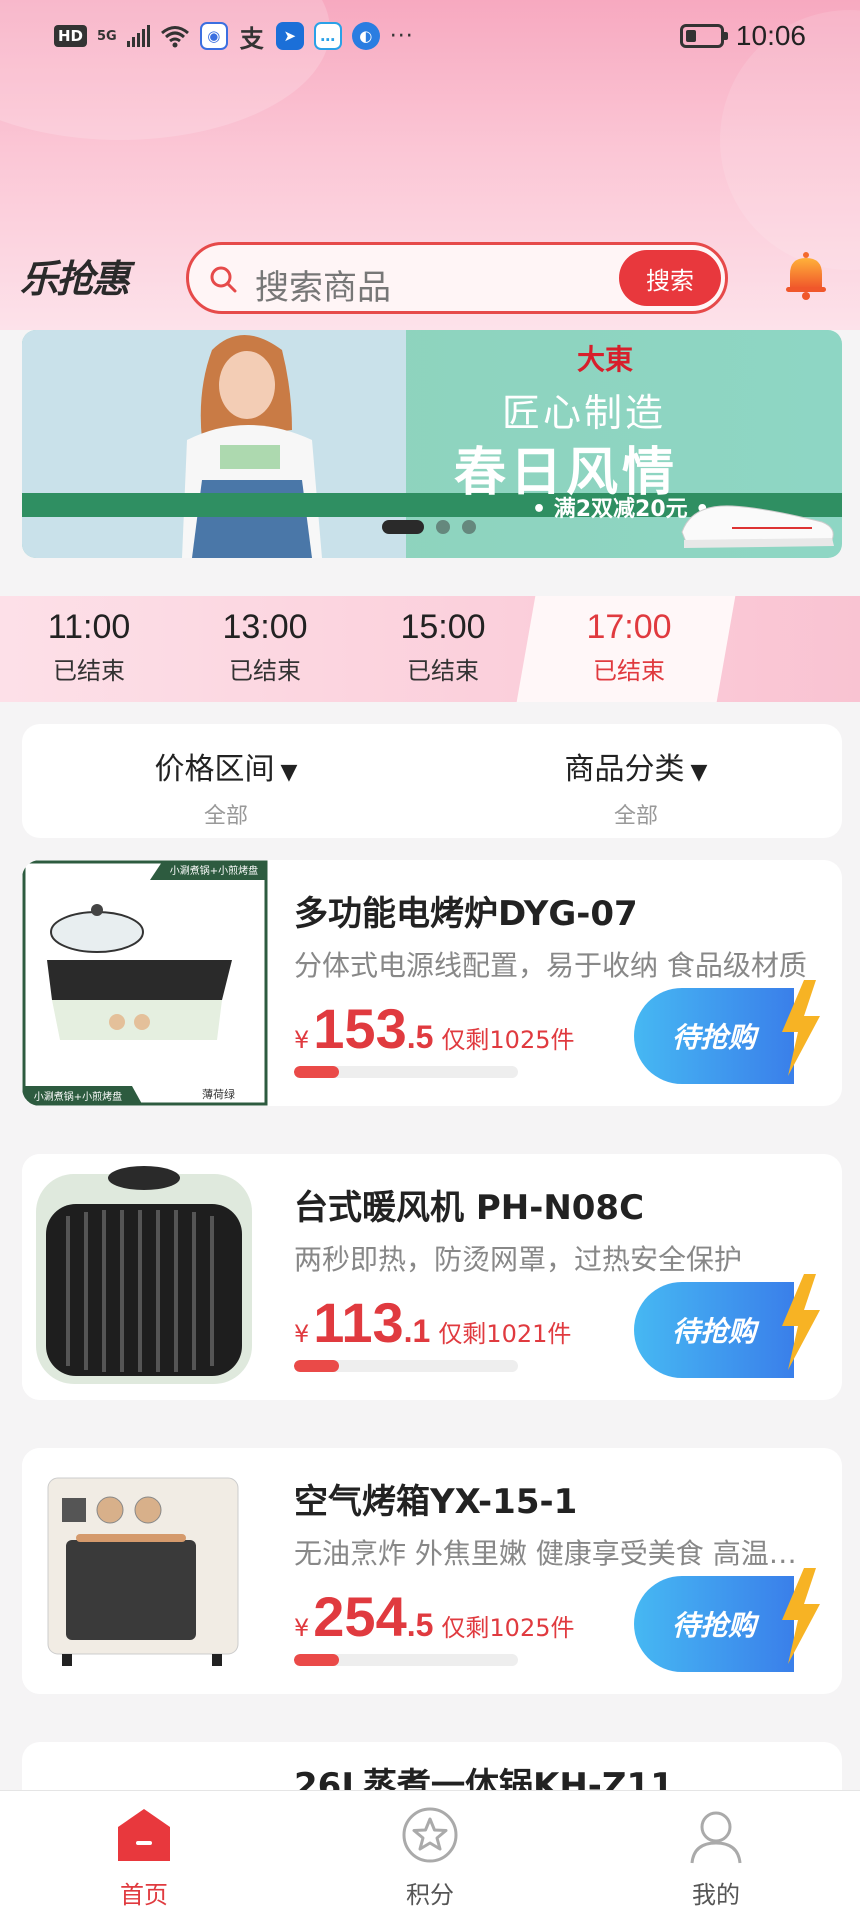 This screenshot has width=860, height=1911. I want to click on app-logo: 乐抢惠, so click(75, 279).